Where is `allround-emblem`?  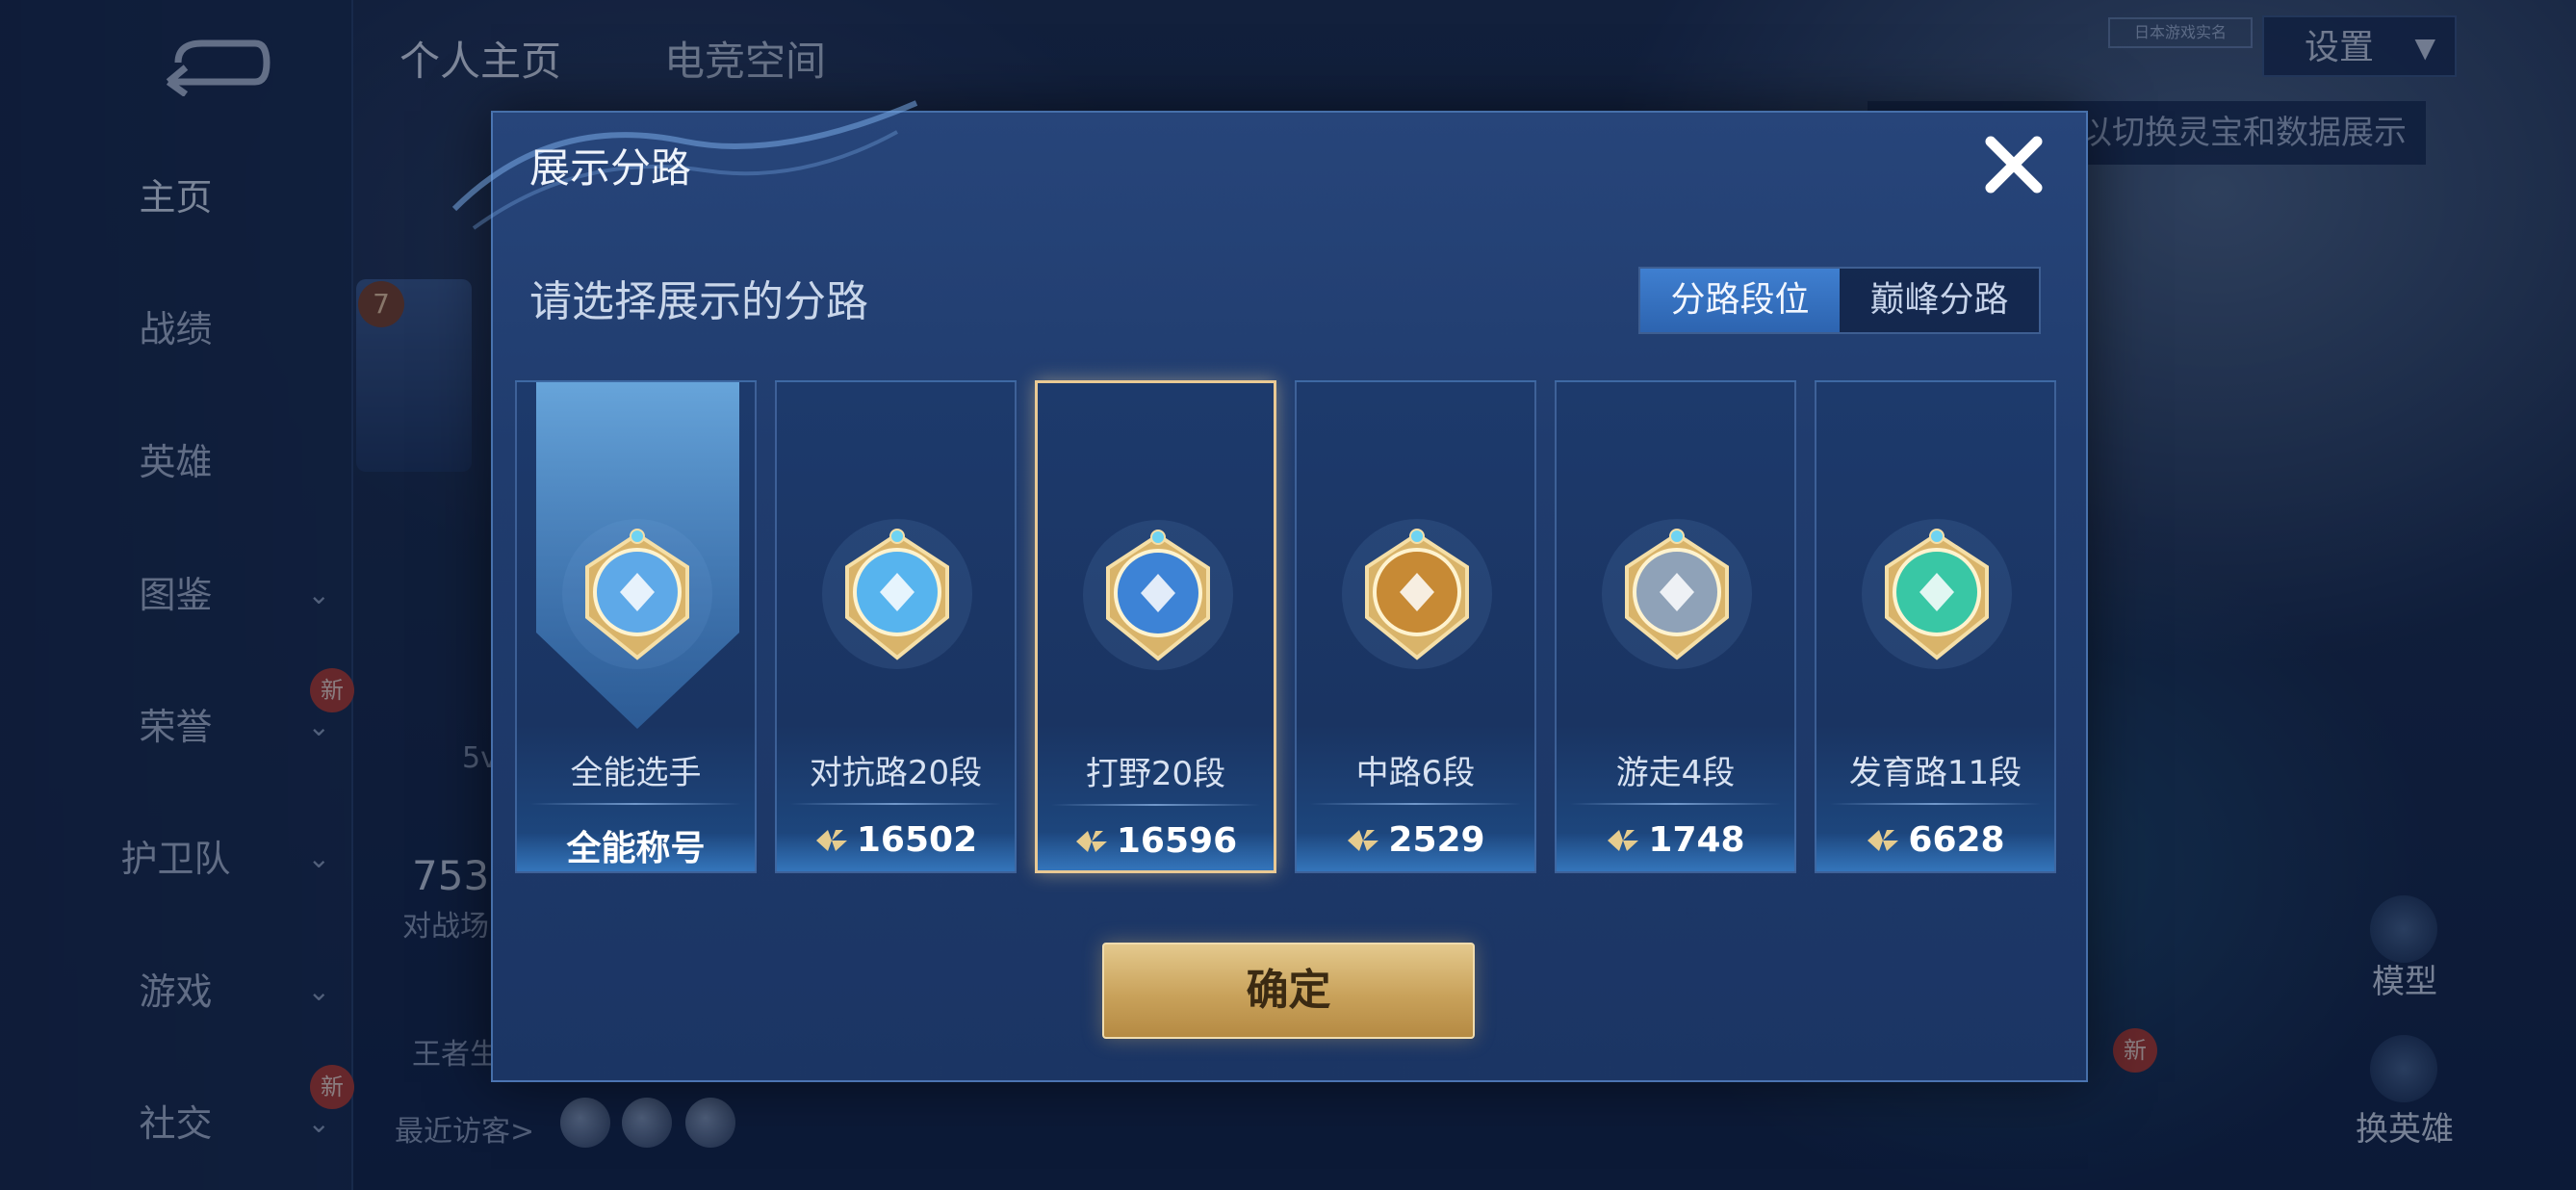 allround-emblem is located at coordinates (637, 594).